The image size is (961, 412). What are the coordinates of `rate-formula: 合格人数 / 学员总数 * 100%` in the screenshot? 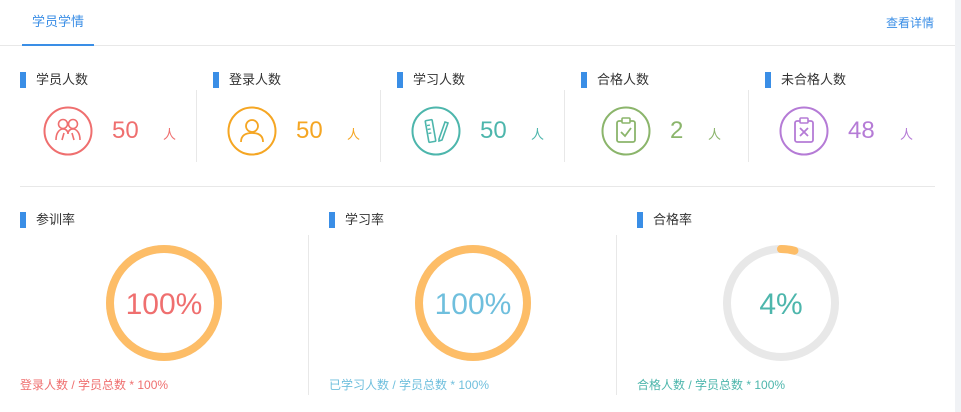 It's located at (711, 385).